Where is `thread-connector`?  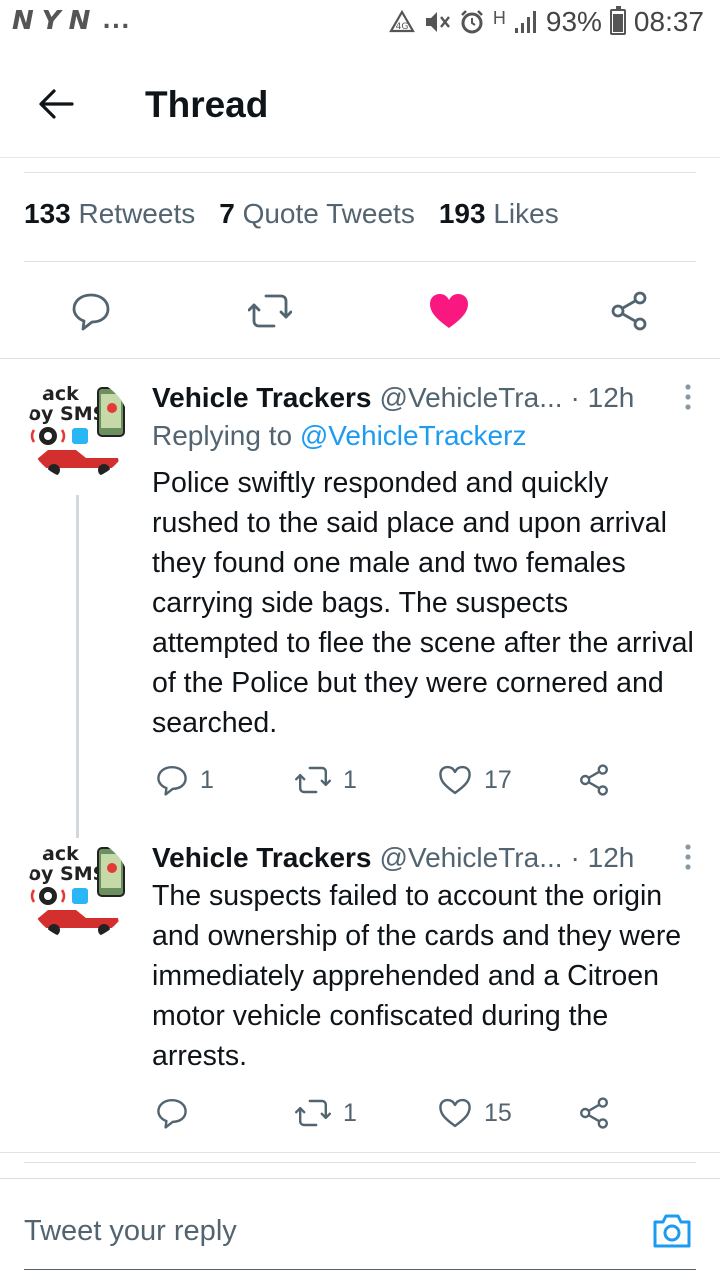
thread-connector is located at coordinates (77, 666).